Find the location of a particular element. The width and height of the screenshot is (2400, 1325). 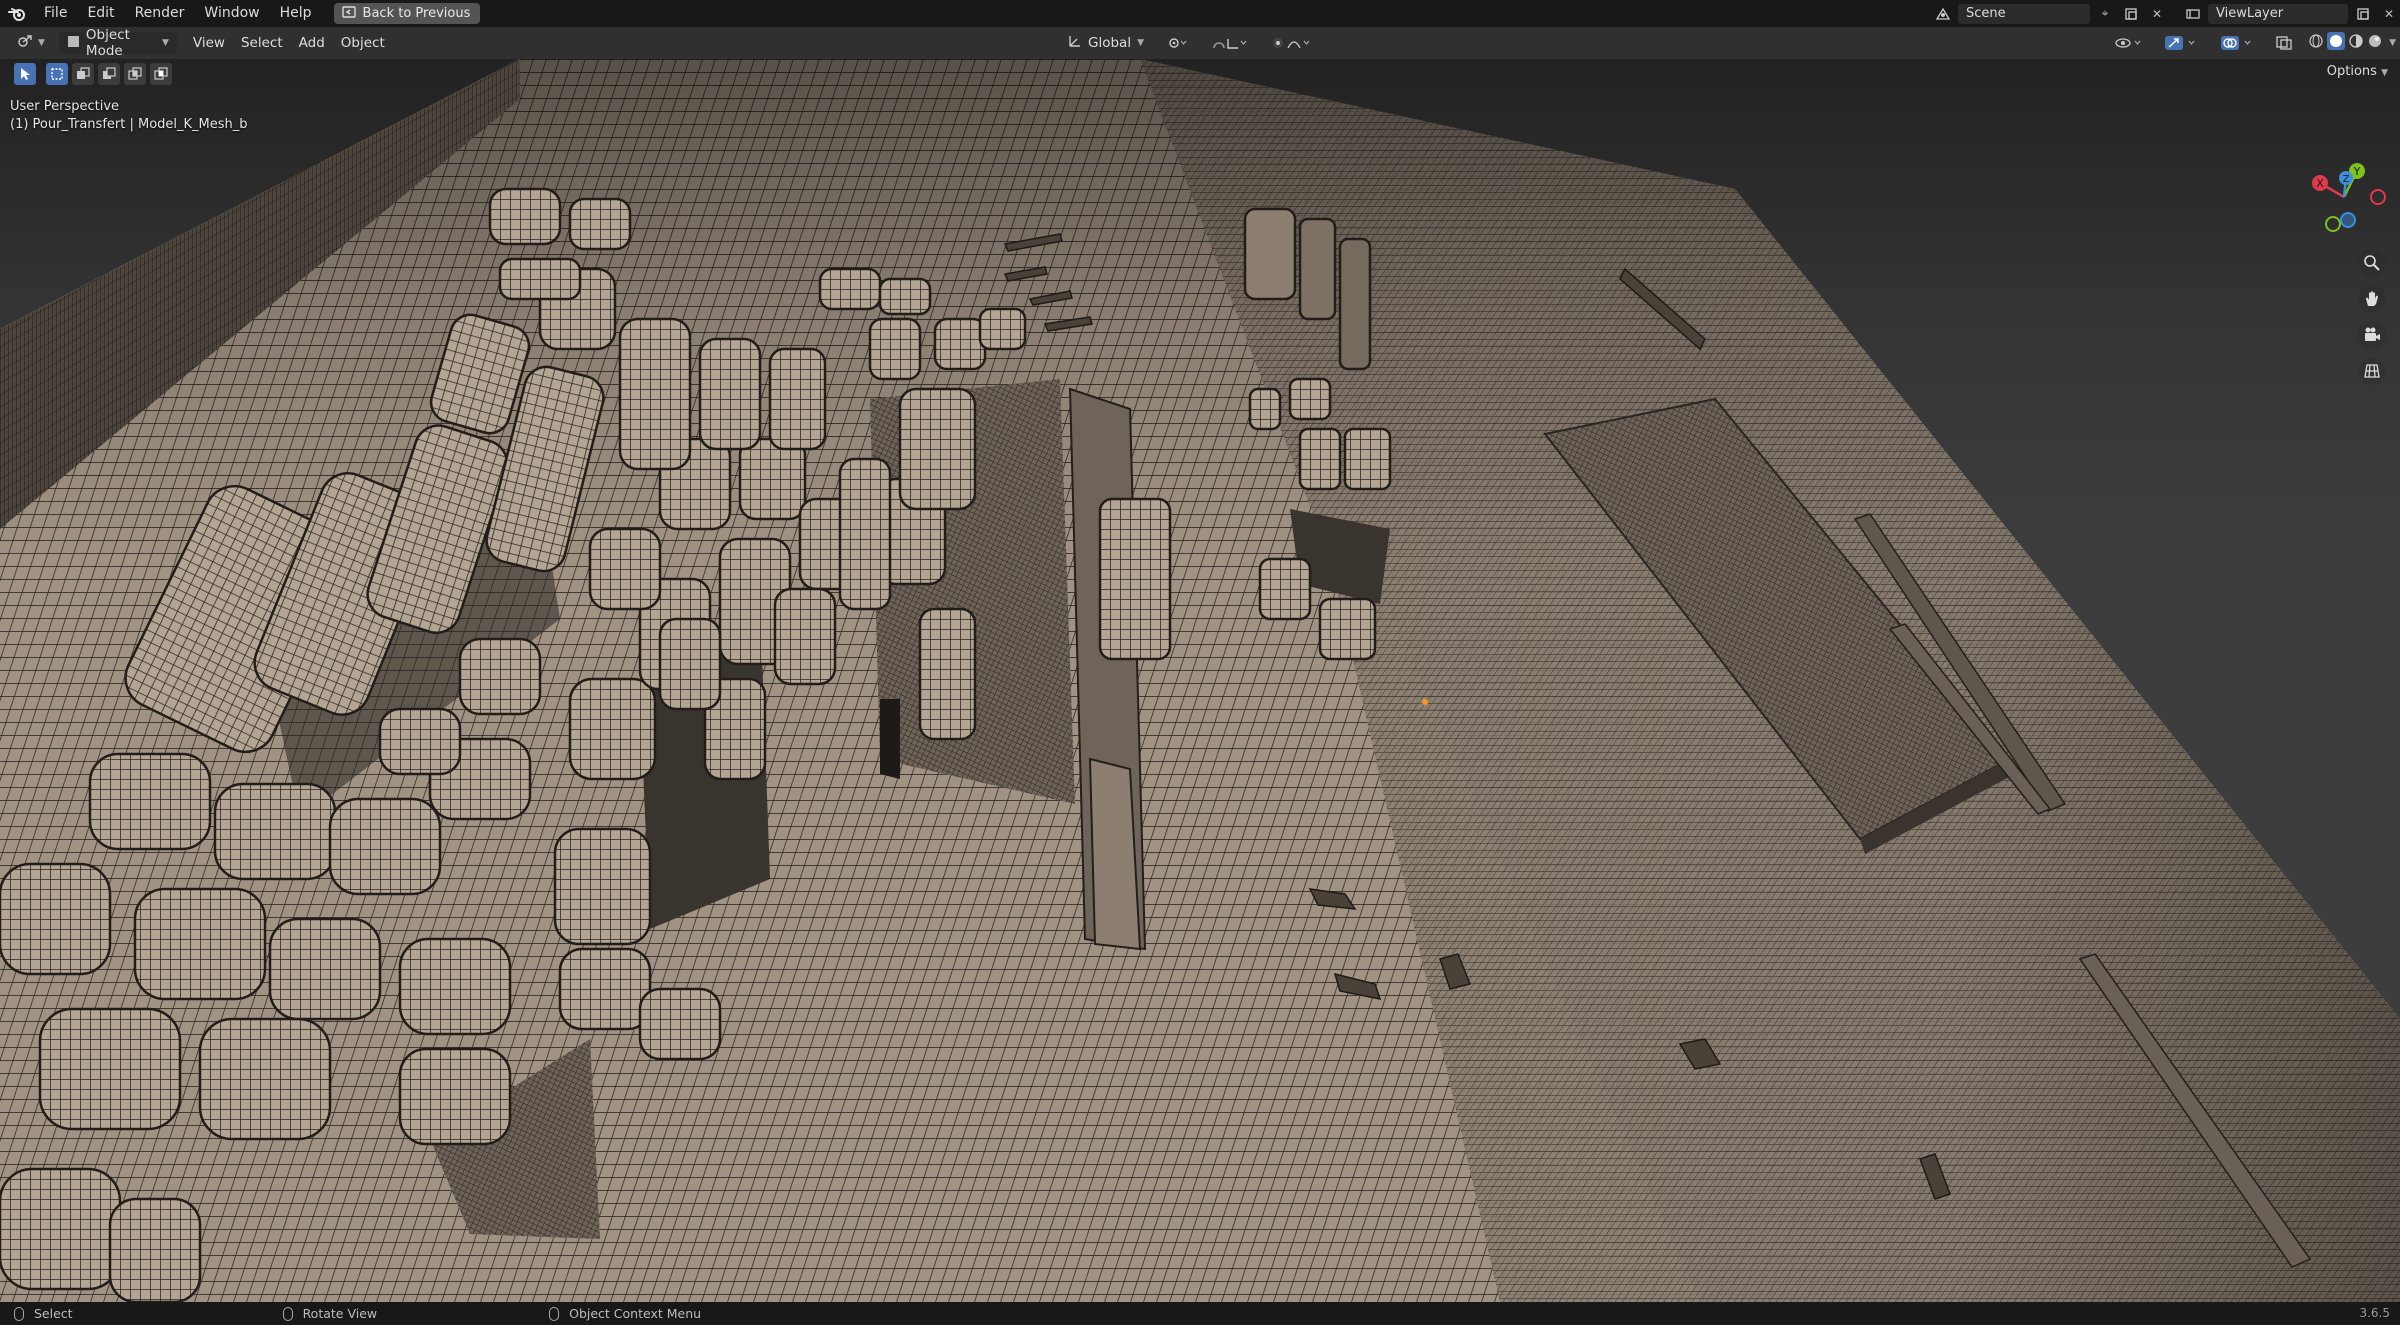

menu-window: Window is located at coordinates (231, 13).